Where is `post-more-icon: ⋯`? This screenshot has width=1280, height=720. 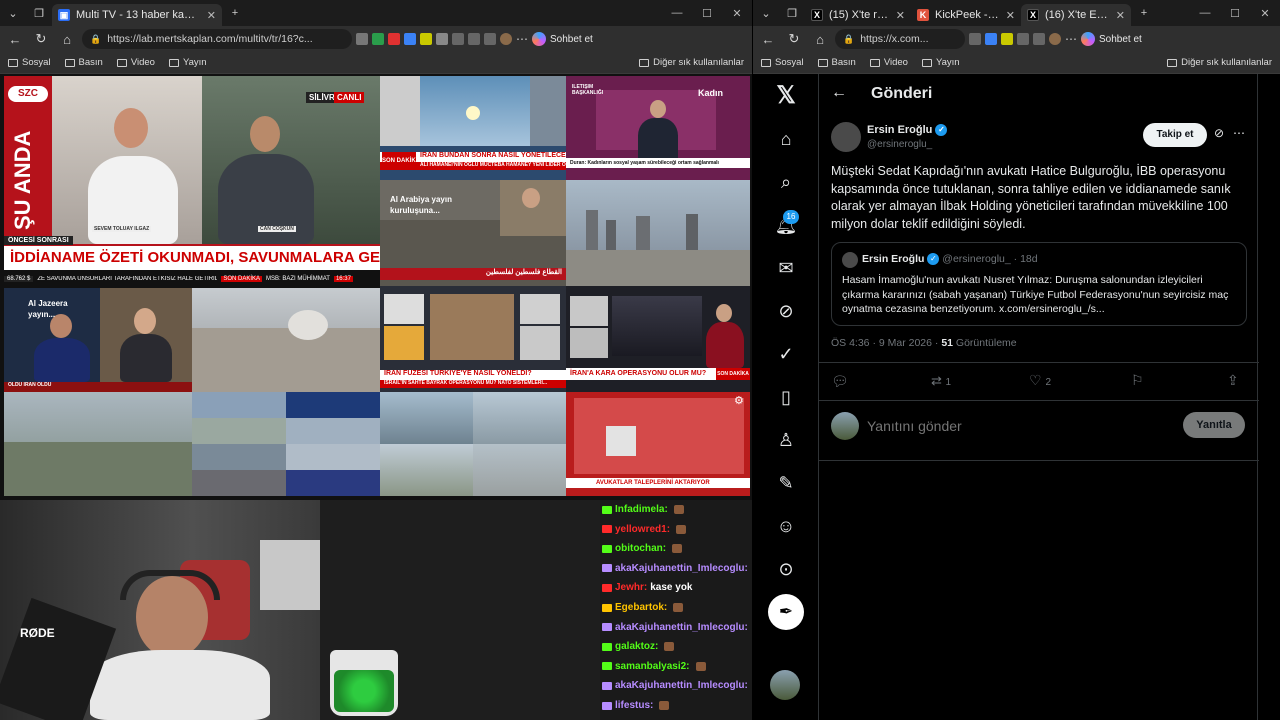
post-more-icon: ⋯ is located at coordinates (1239, 133).